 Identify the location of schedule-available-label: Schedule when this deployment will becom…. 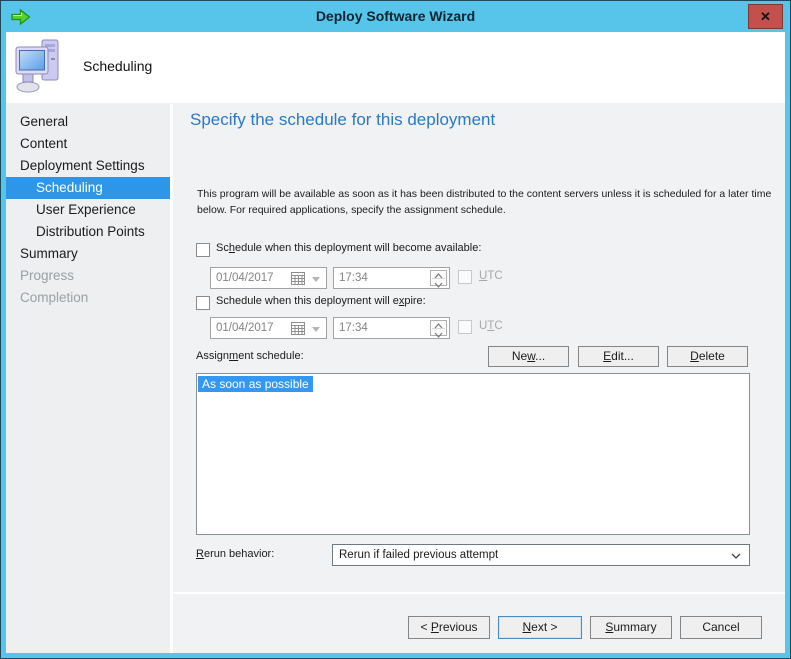
(349, 248).